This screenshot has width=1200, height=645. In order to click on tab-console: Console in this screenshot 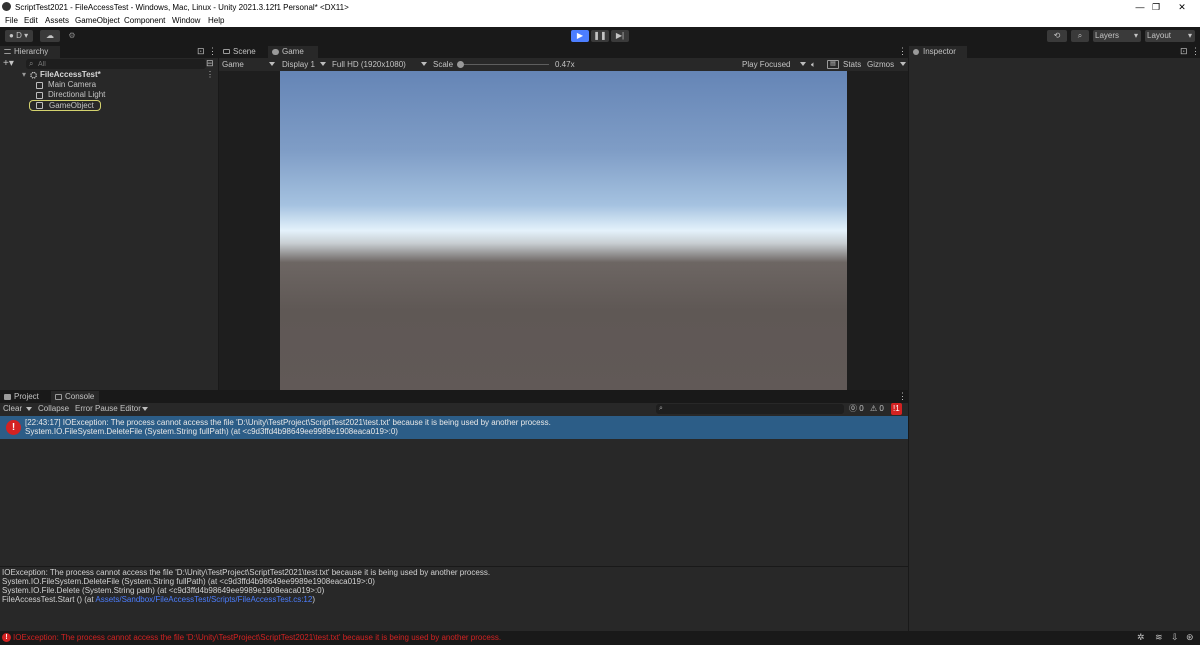, I will do `click(75, 397)`.